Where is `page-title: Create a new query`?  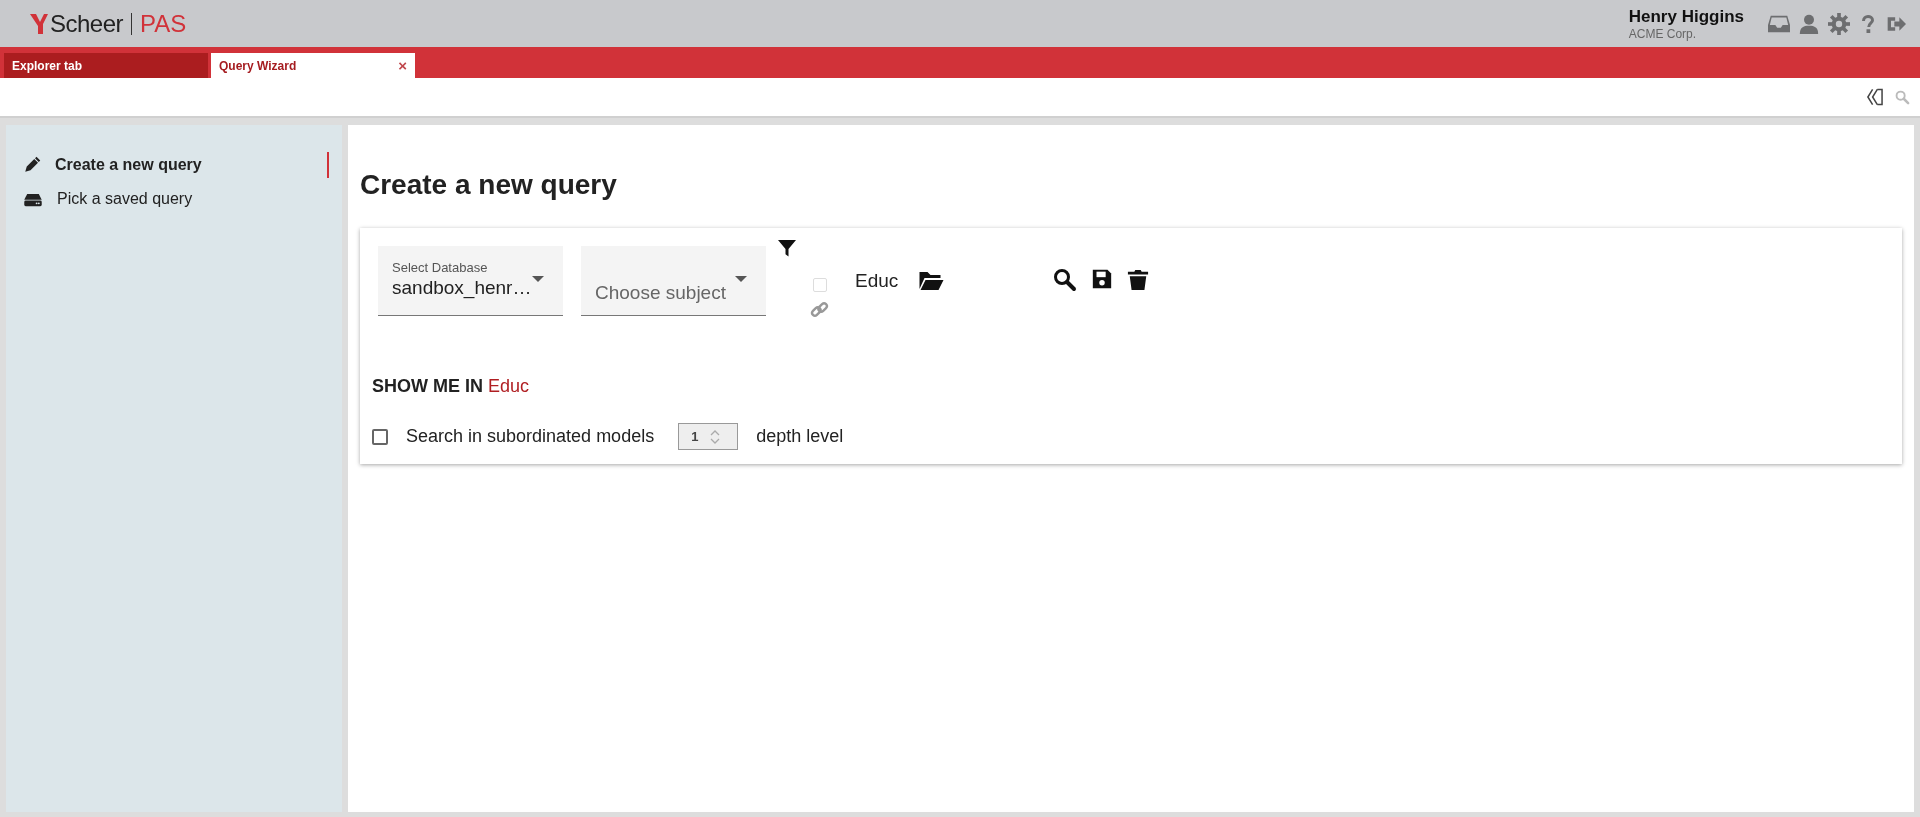 page-title: Create a new query is located at coordinates (489, 185).